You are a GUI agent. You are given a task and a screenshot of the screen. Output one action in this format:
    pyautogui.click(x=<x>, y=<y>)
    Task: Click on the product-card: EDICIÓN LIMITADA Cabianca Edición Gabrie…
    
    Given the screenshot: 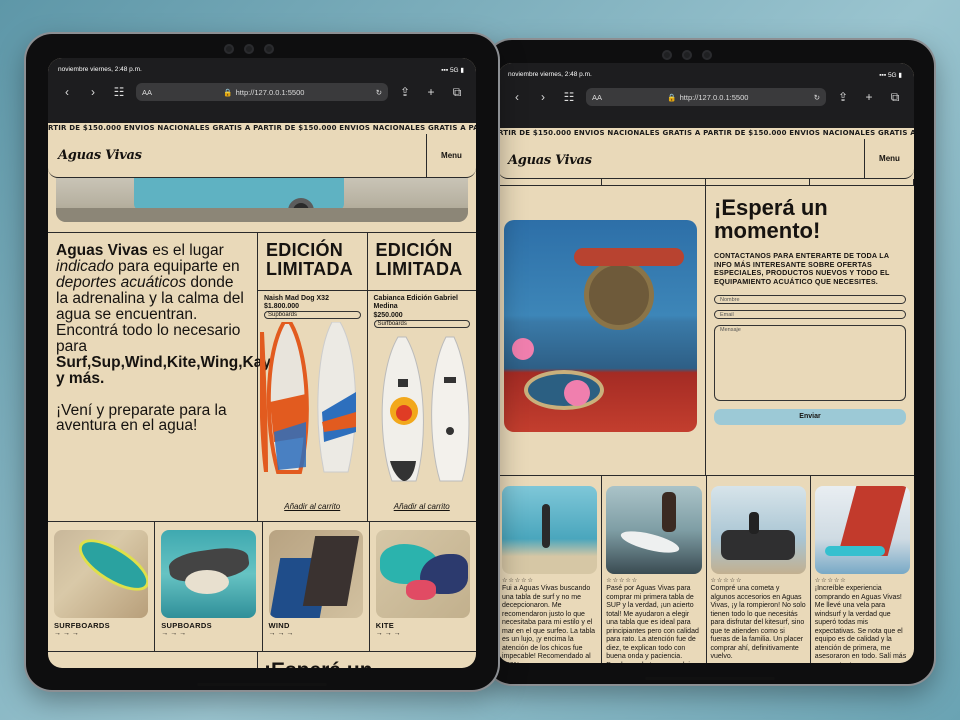 What is the action you would take?
    pyautogui.click(x=422, y=377)
    